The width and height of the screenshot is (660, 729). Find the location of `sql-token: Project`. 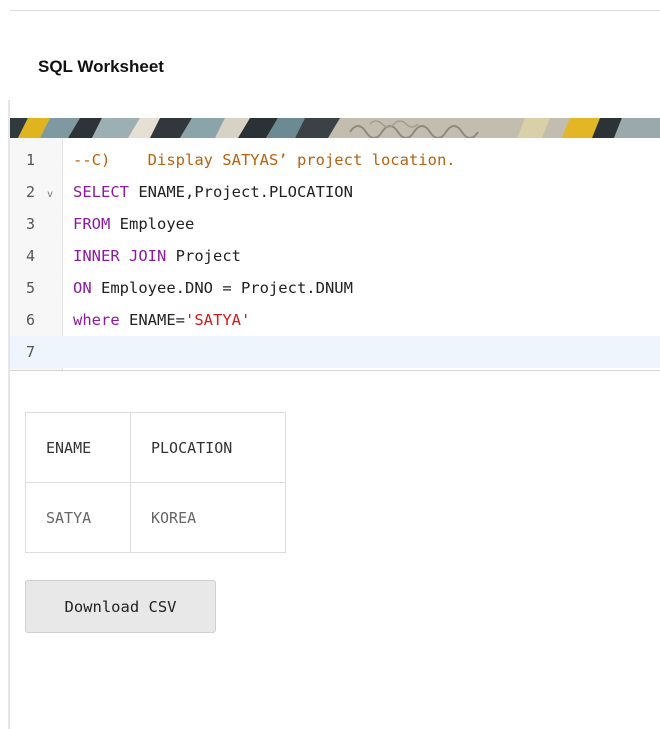

sql-token: Project is located at coordinates (203, 256).